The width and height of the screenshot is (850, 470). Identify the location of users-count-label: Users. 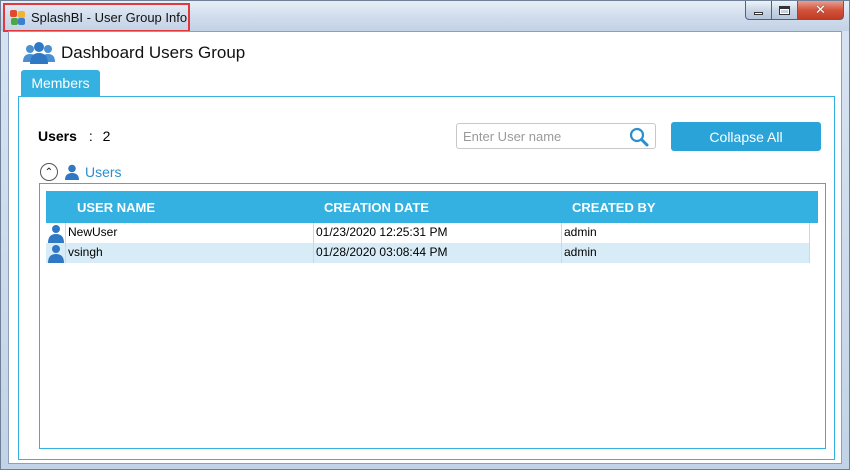
(57, 136).